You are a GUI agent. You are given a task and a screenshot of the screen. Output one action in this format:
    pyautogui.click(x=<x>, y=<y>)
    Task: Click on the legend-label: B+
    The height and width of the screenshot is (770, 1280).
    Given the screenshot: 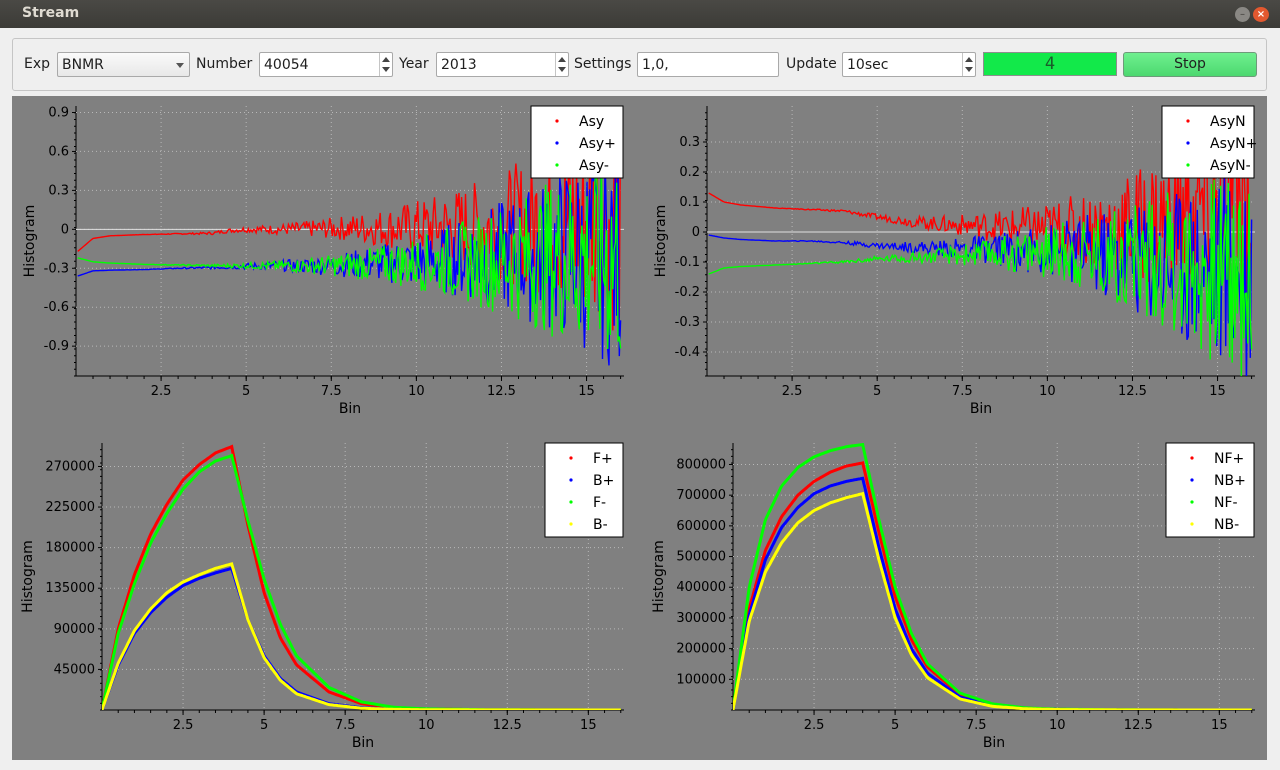 What is the action you would take?
    pyautogui.click(x=603, y=481)
    